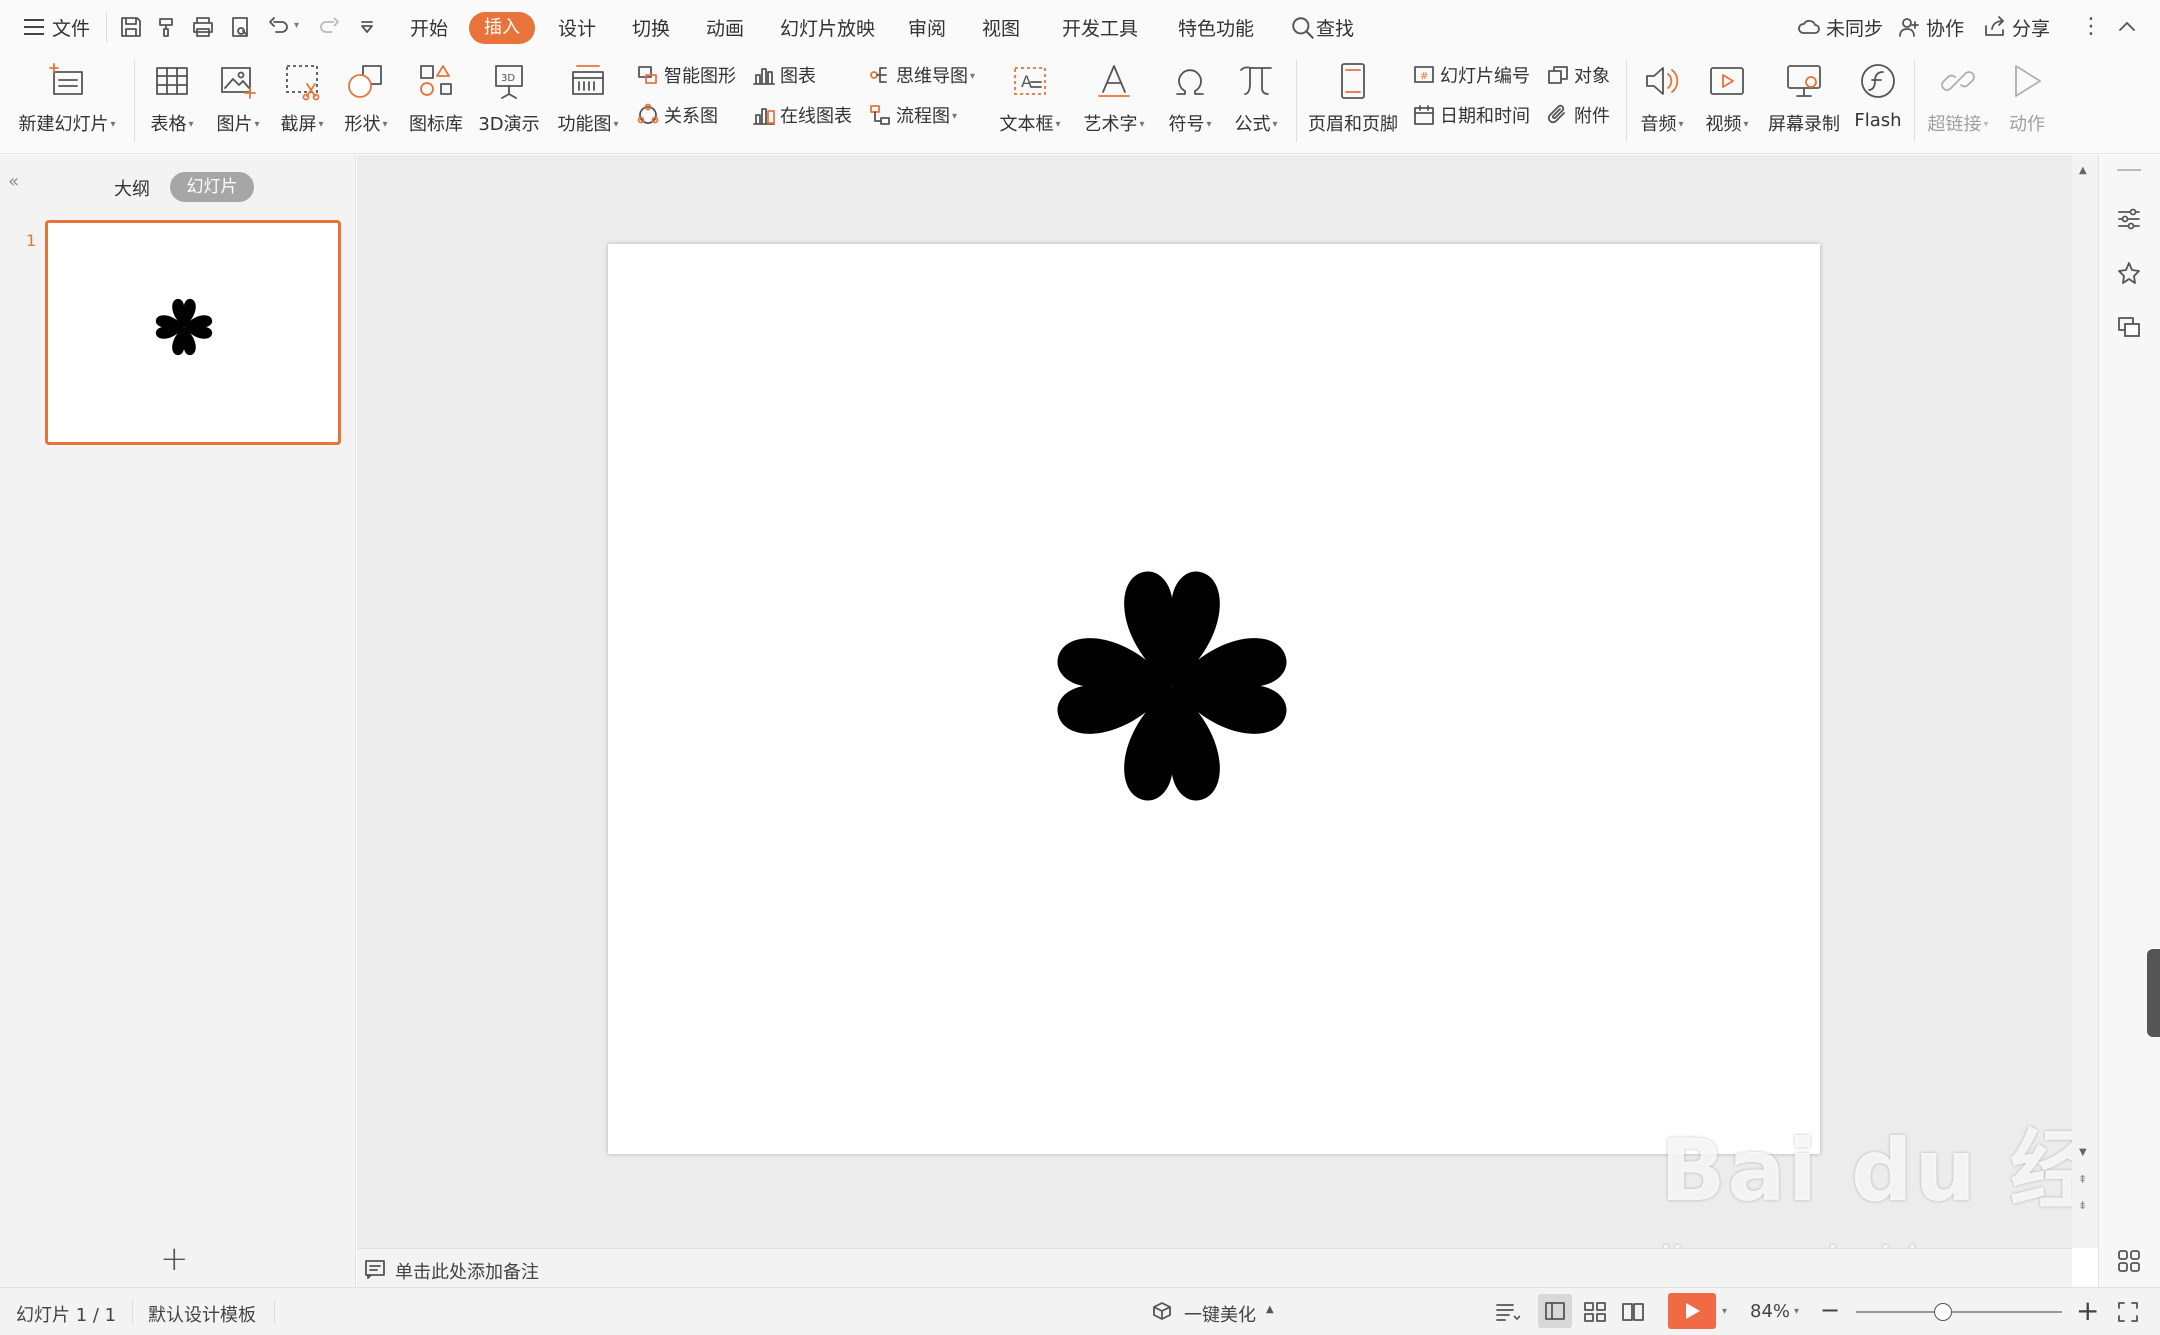 The height and width of the screenshot is (1335, 2160). Describe the element at coordinates (1216, 27) in the screenshot. I see `tab-special: 特色功能` at that location.